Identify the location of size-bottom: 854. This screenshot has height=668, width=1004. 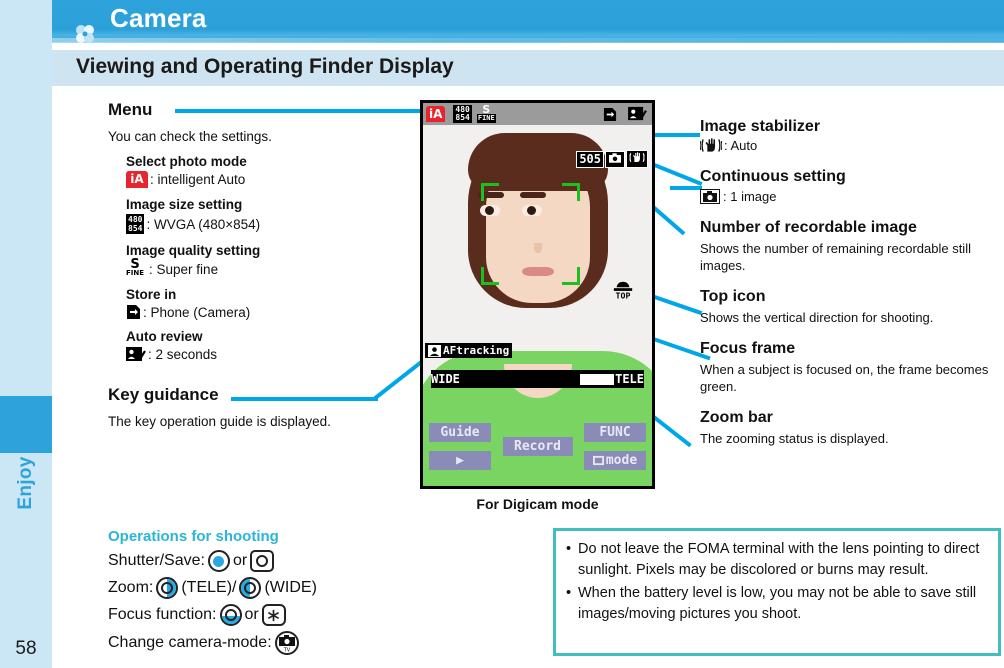
(462, 117).